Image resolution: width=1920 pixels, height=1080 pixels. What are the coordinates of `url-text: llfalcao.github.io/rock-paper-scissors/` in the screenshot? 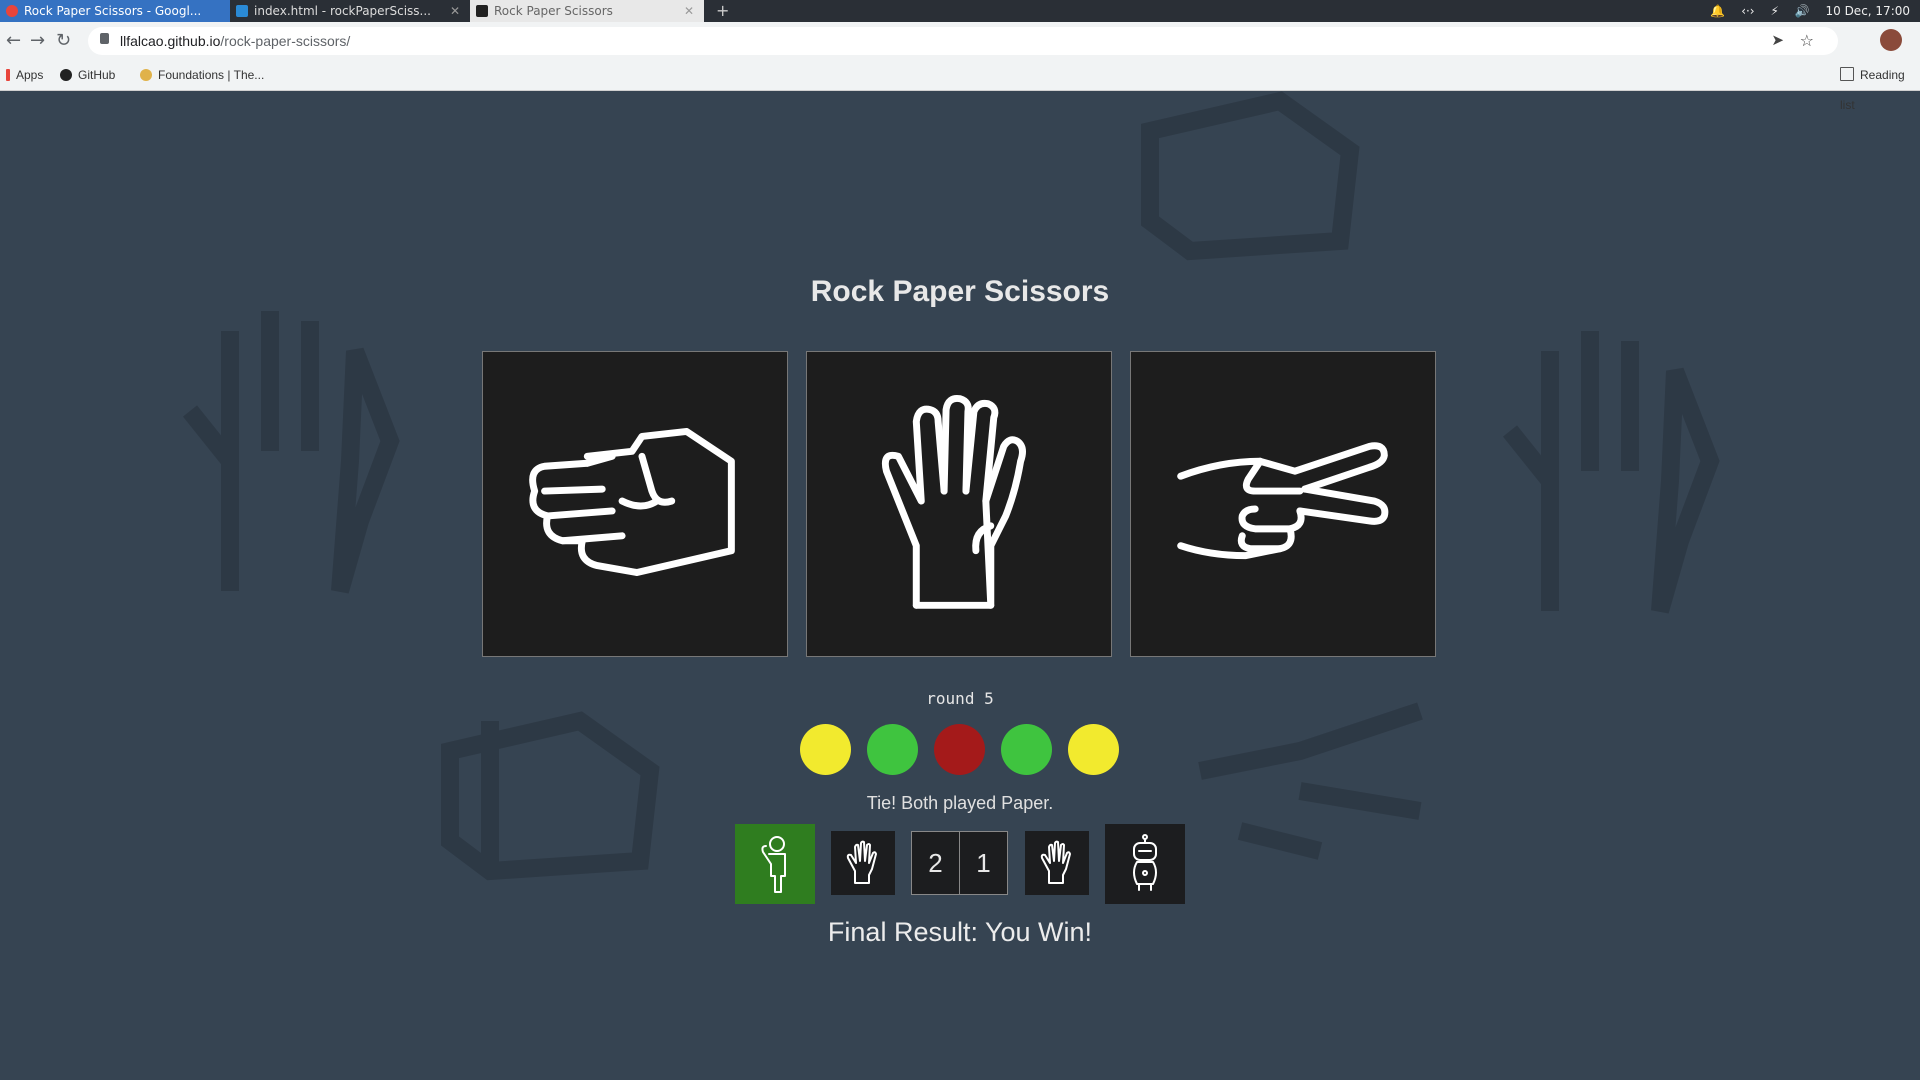 It's located at (235, 41).